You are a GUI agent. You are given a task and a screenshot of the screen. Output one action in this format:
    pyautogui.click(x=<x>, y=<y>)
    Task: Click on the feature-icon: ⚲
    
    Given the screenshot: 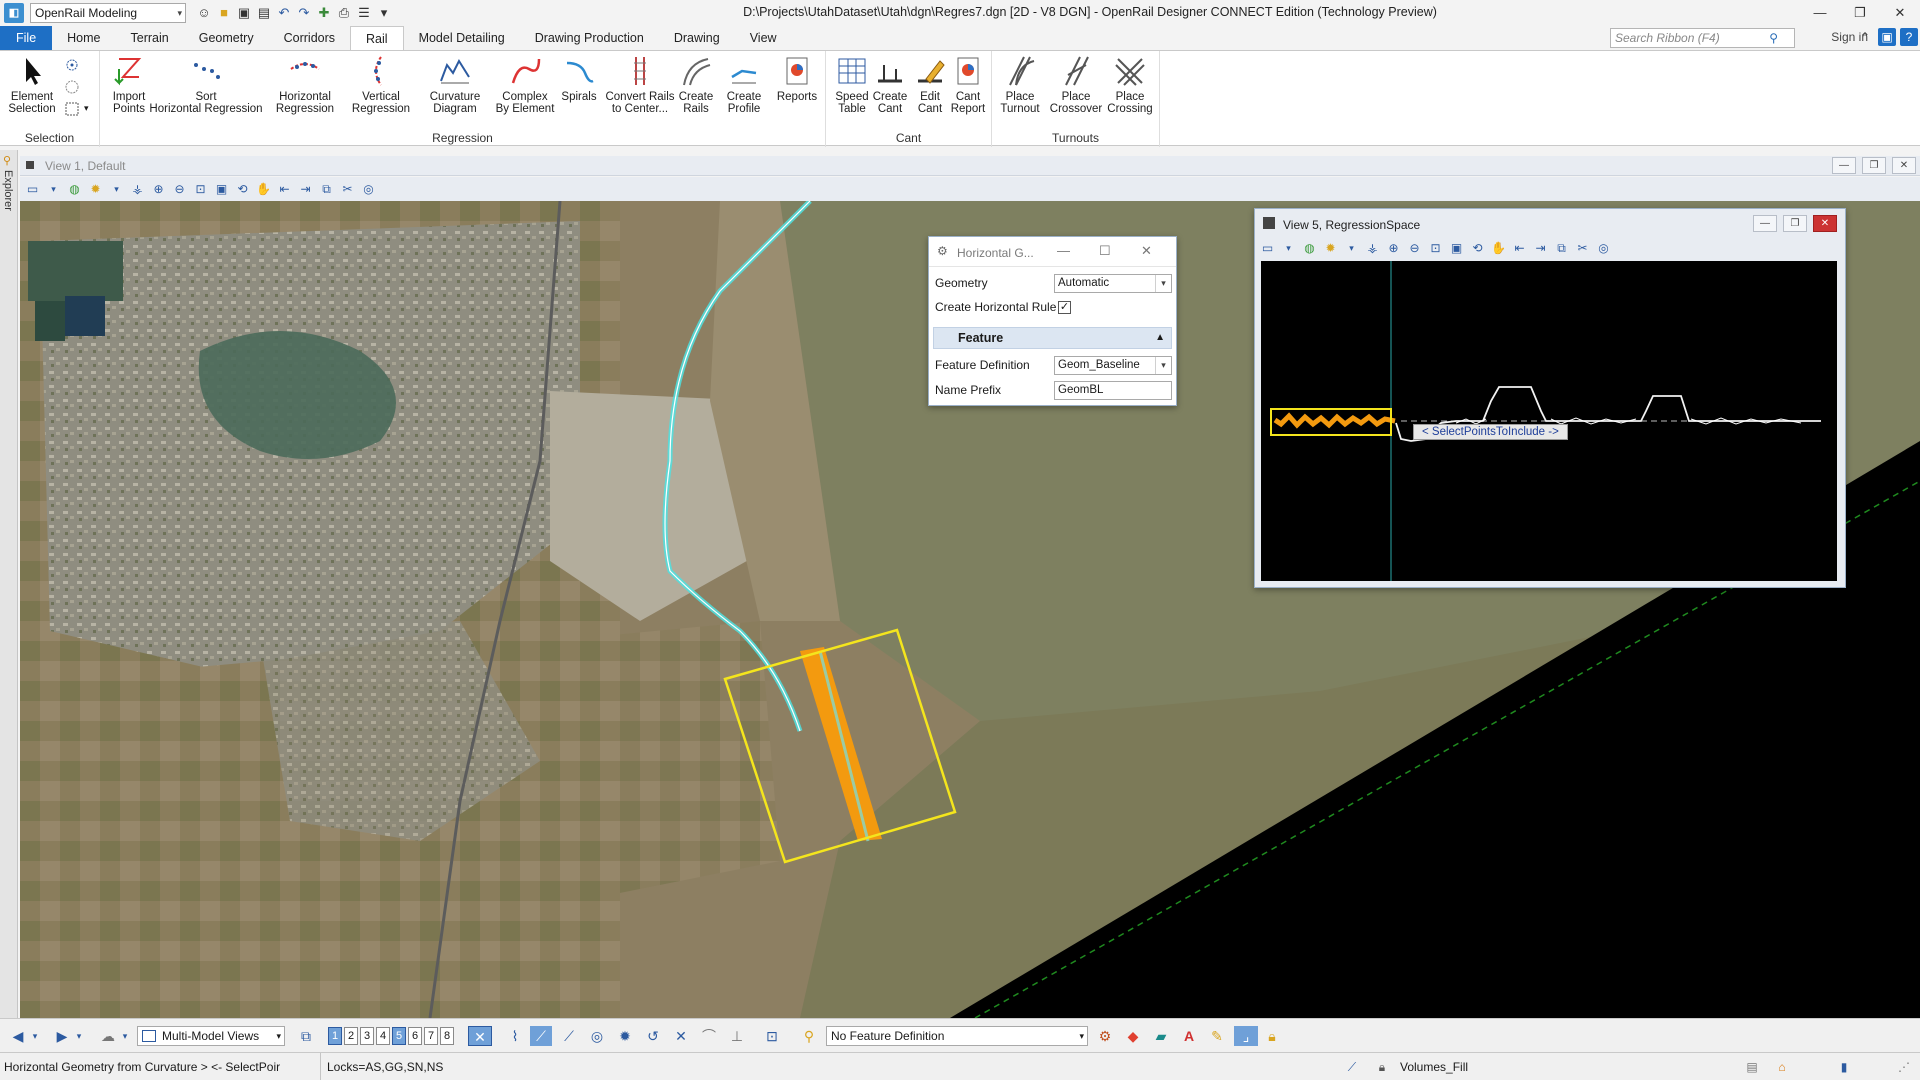 What is the action you would take?
    pyautogui.click(x=809, y=1036)
    